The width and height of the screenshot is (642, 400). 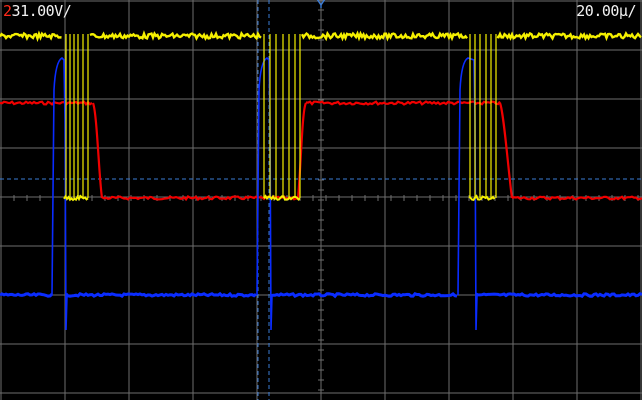 I want to click on volts-per-div: 1.00V/, so click(x=46, y=11).